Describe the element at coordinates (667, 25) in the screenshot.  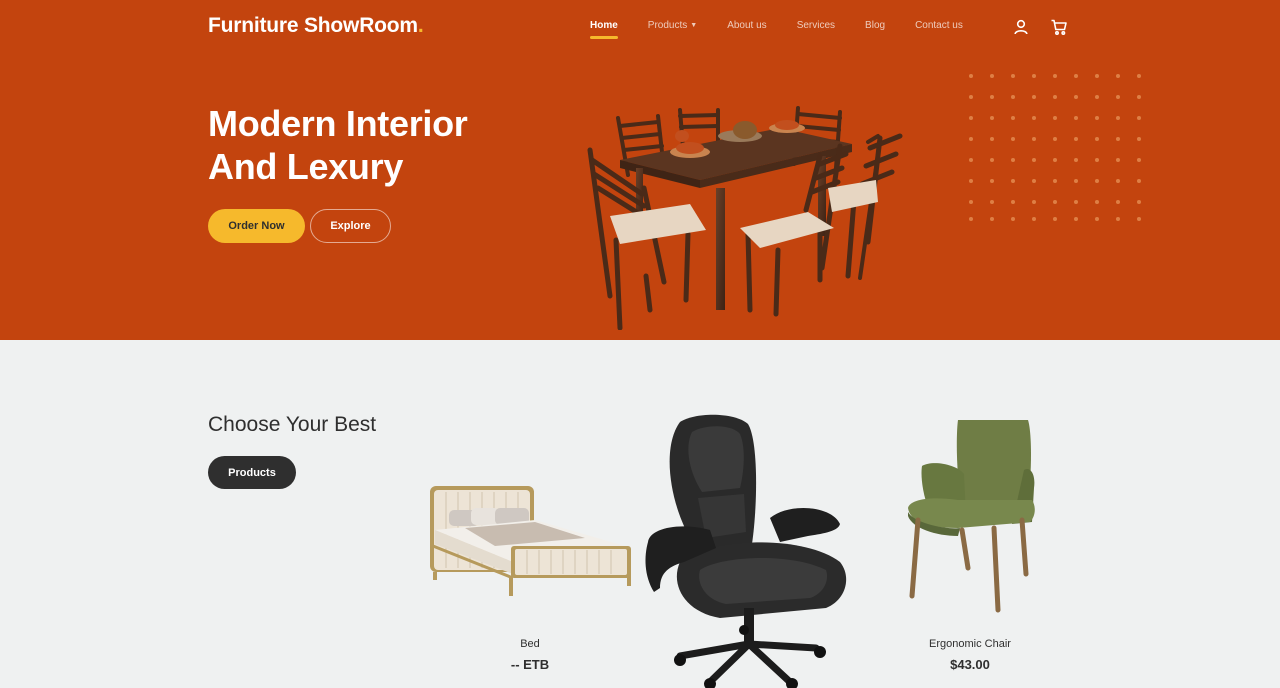
I see `nav-products-label: Products` at that location.